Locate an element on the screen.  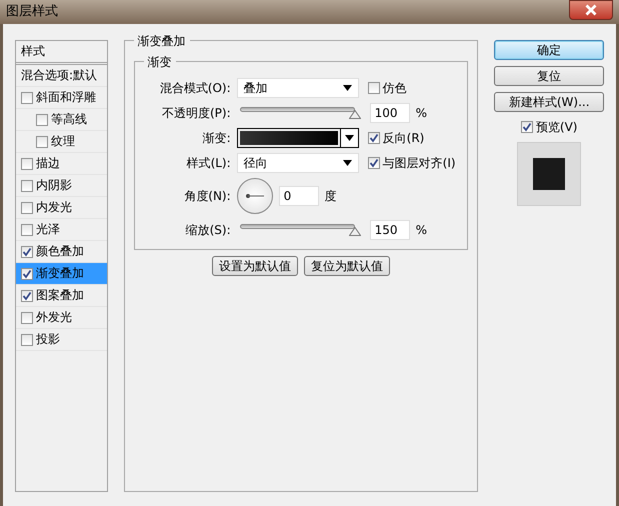
effect-label: 外发光 is located at coordinates (54, 317).